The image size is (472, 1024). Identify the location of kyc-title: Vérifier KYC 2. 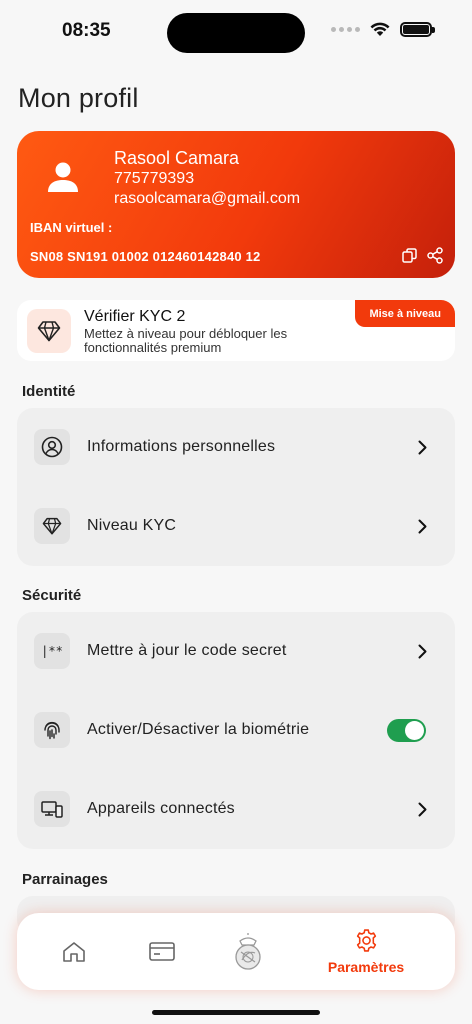
(135, 316).